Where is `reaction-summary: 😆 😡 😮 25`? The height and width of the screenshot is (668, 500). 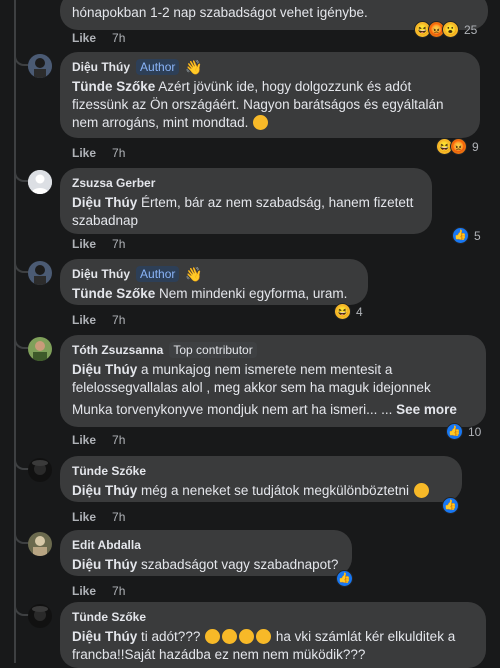 reaction-summary: 😆 😡 😮 25 is located at coordinates (445, 29).